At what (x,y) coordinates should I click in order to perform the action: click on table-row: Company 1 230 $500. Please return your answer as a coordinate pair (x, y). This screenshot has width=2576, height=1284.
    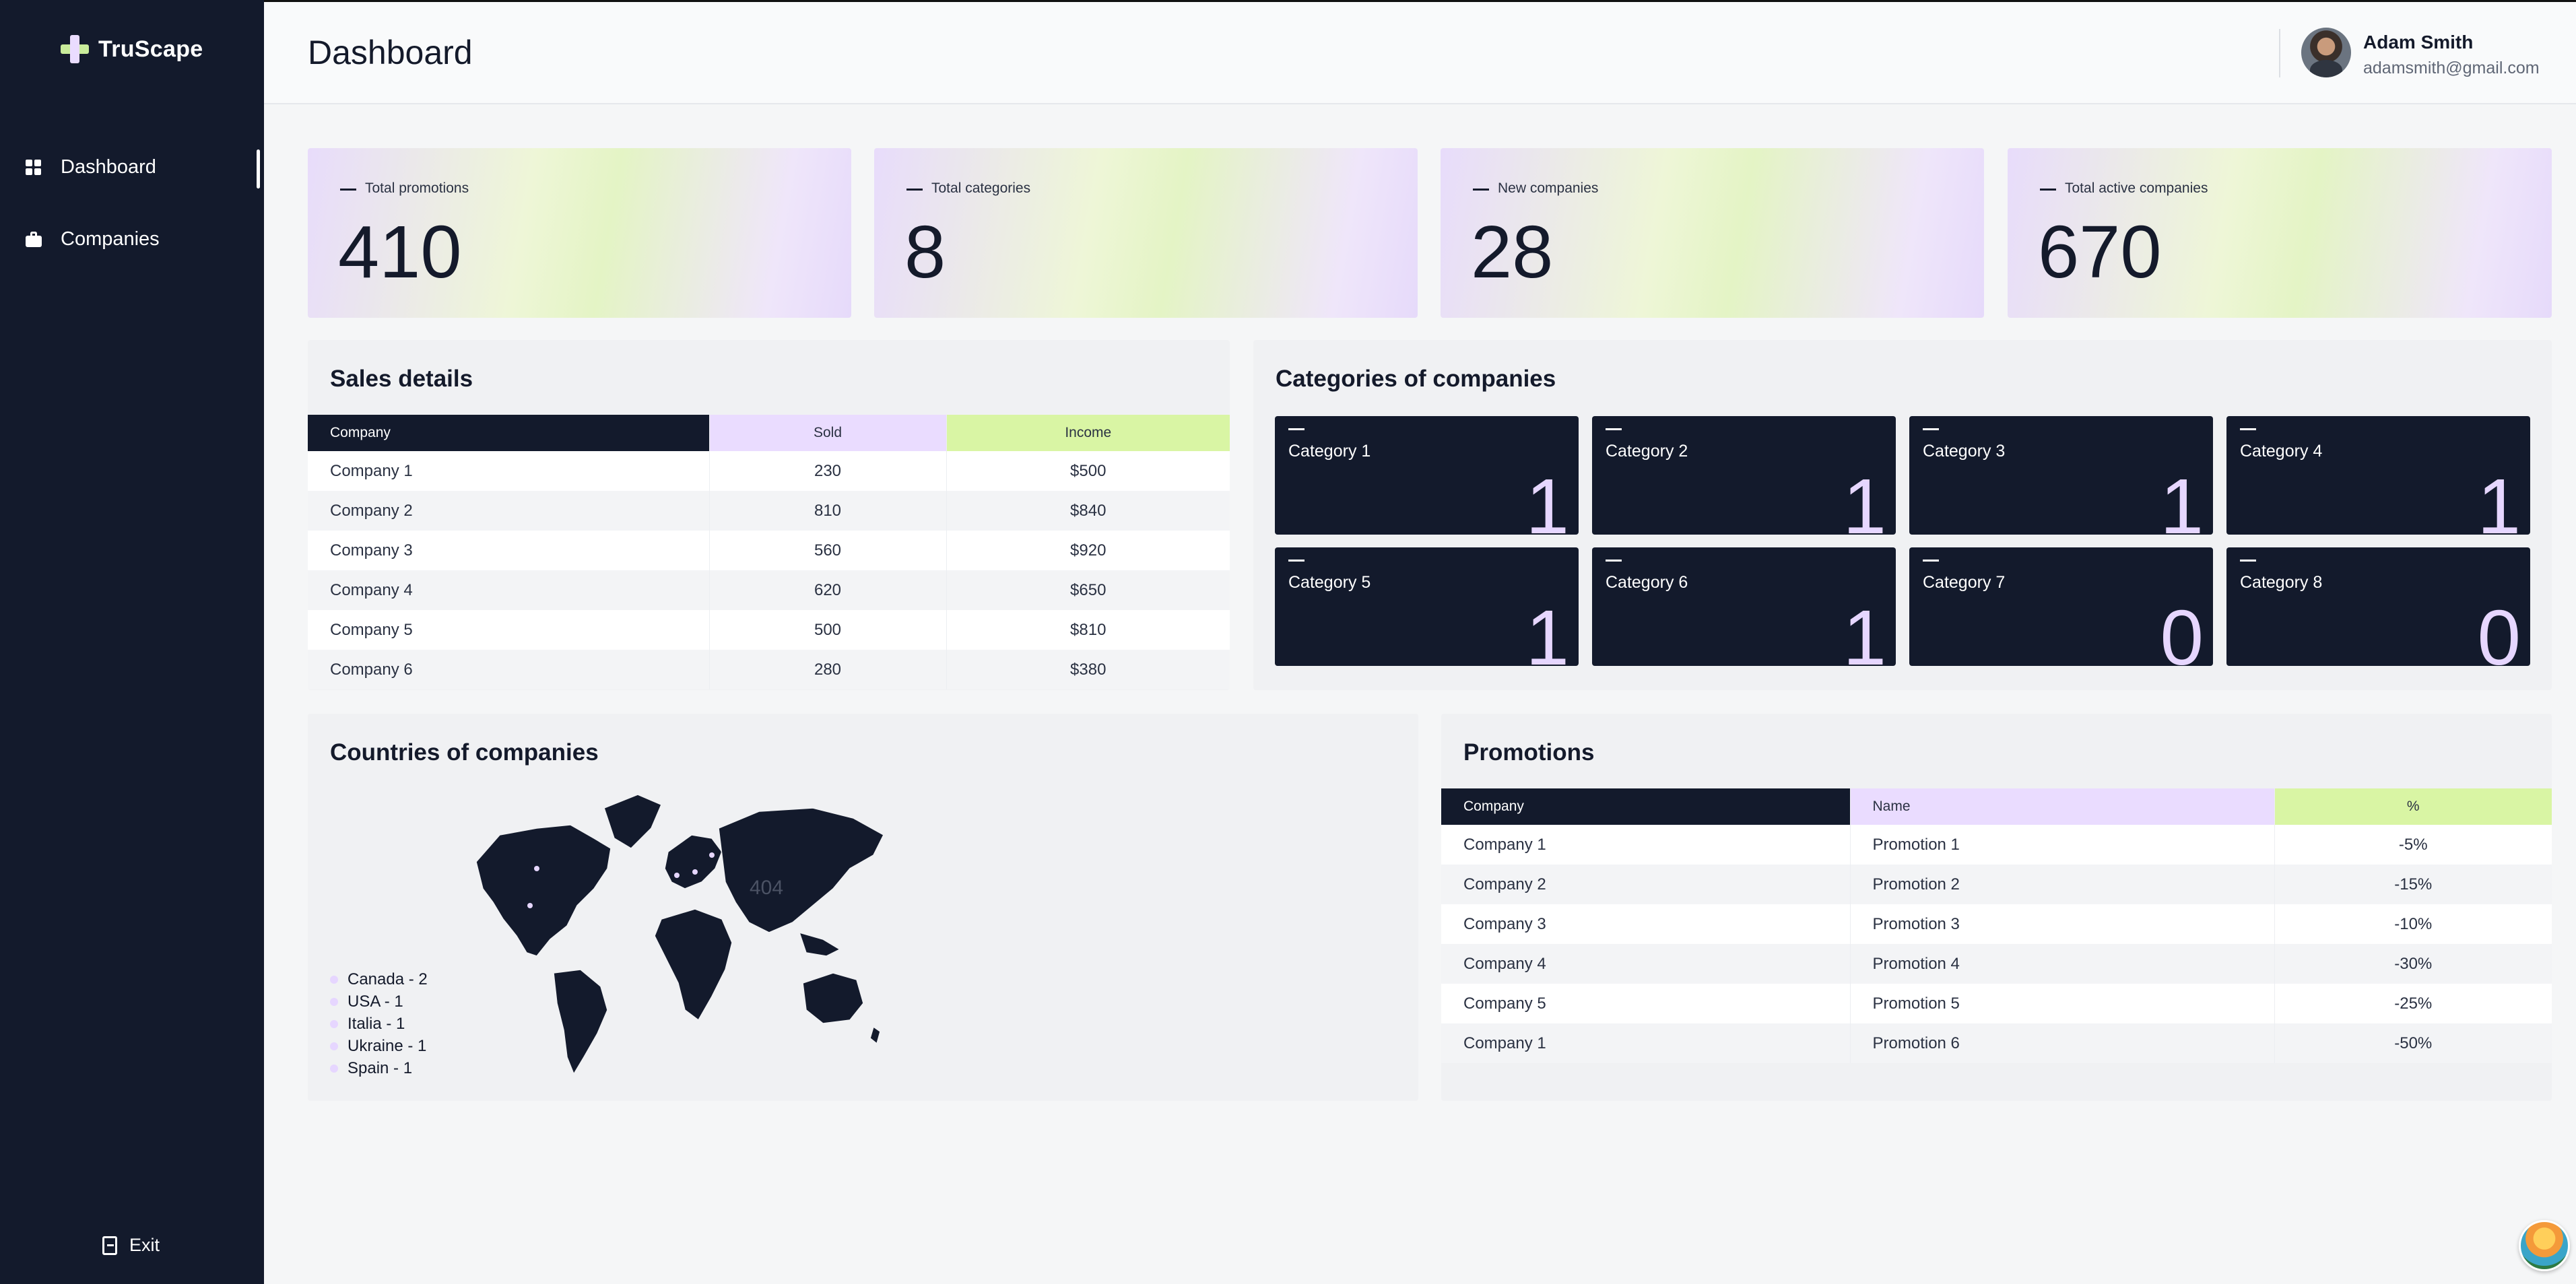
    Looking at the image, I should click on (769, 471).